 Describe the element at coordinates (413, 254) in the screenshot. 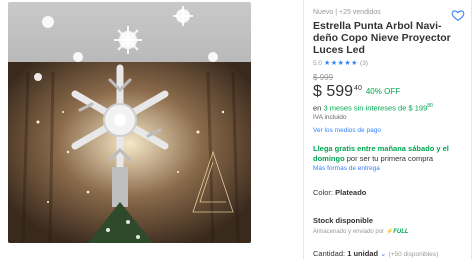

I see `quantity-available: (+50 disponibles)` at that location.